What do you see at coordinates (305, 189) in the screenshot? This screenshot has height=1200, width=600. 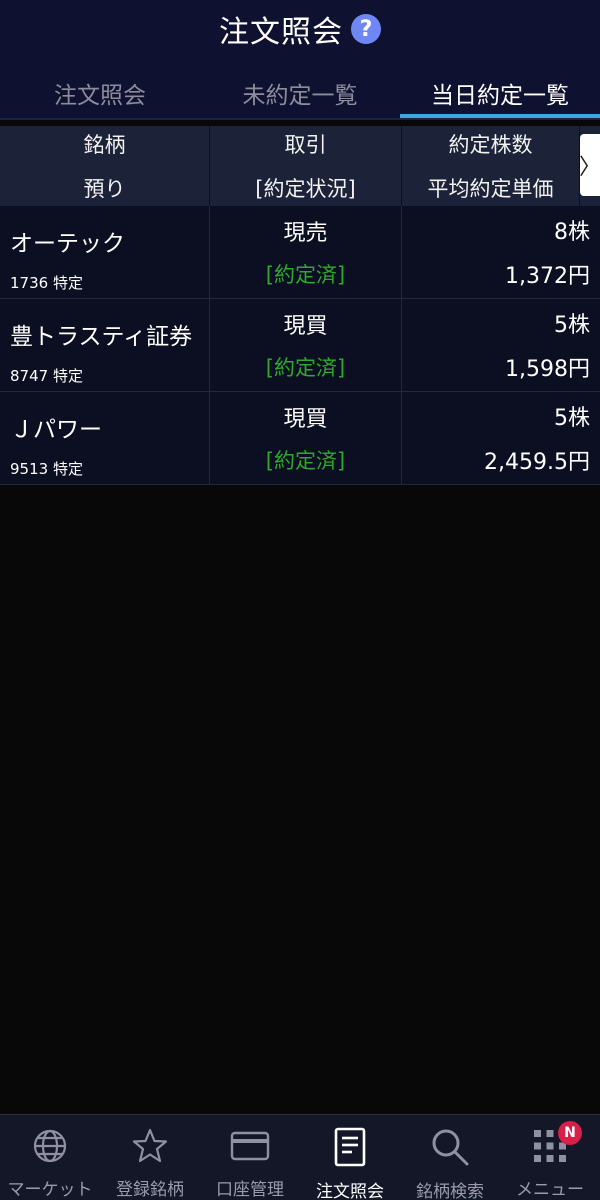 I see `column-status-label: [約定状況]` at bounding box center [305, 189].